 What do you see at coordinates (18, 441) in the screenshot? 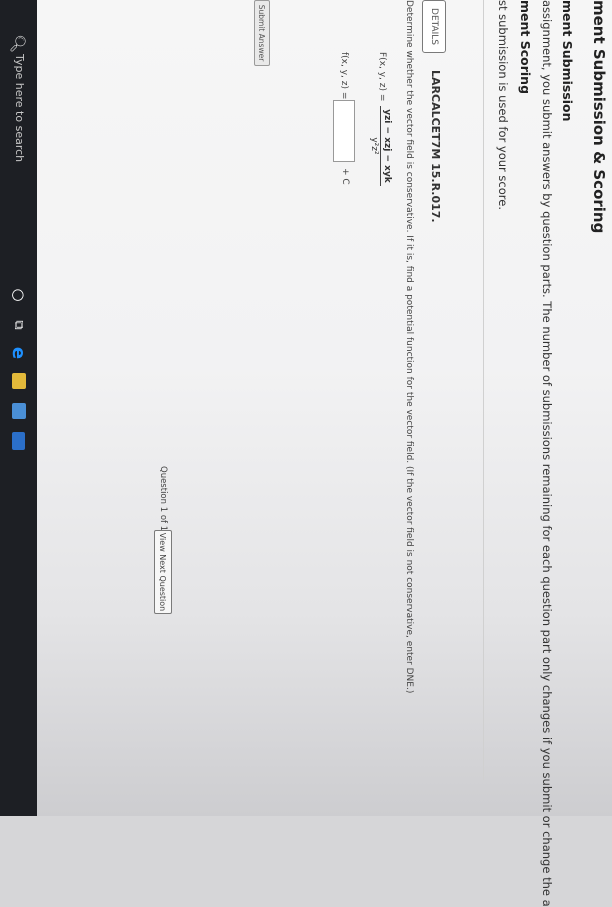
I see `mail-icon` at bounding box center [18, 441].